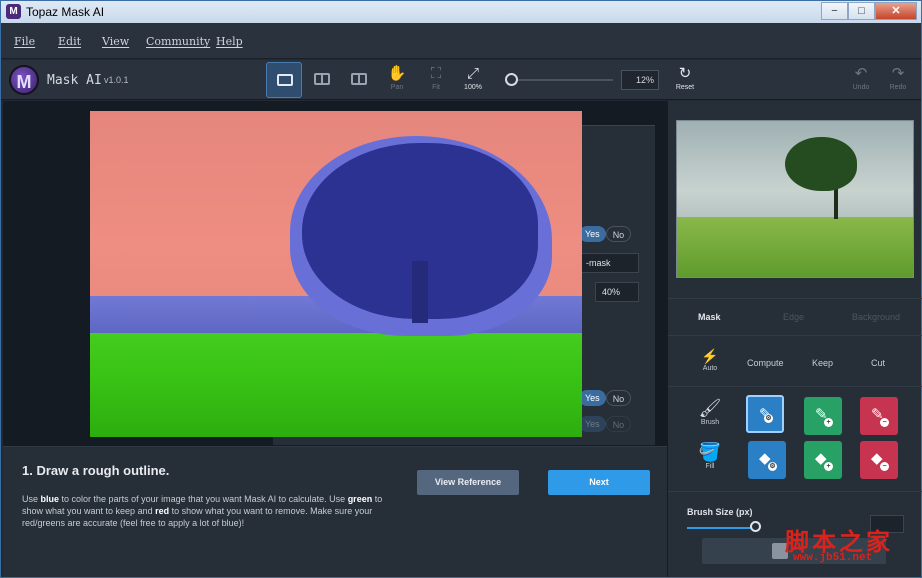 This screenshot has width=922, height=578. I want to click on fit-icon: ⛶, so click(436, 73).